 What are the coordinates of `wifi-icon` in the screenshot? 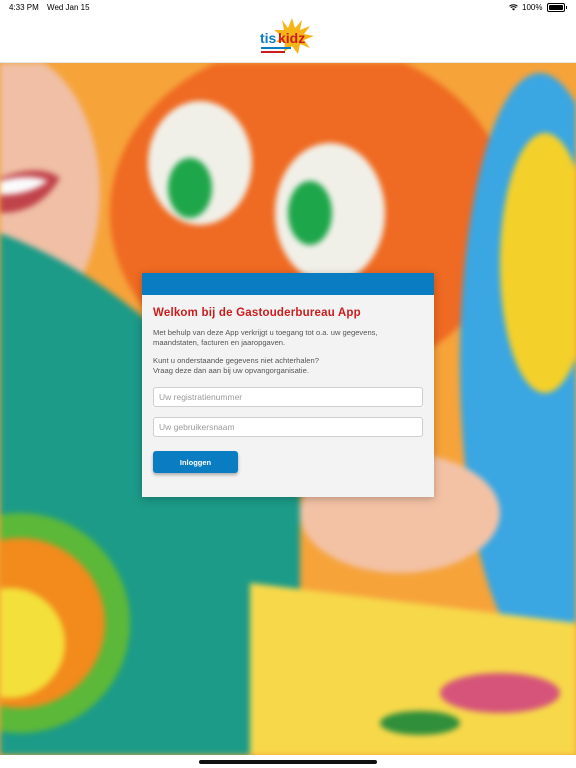 It's located at (513, 7).